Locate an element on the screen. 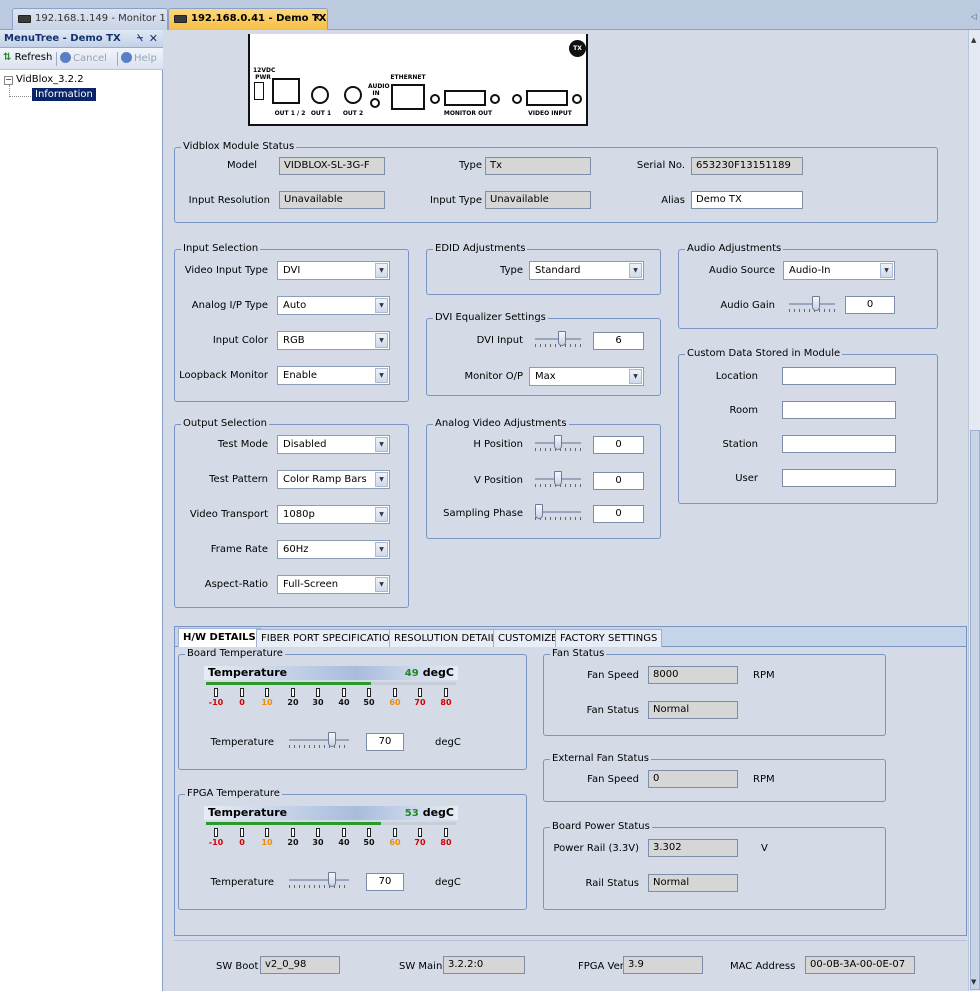  audio-source-select: Audio-In ▼ is located at coordinates (839, 270).